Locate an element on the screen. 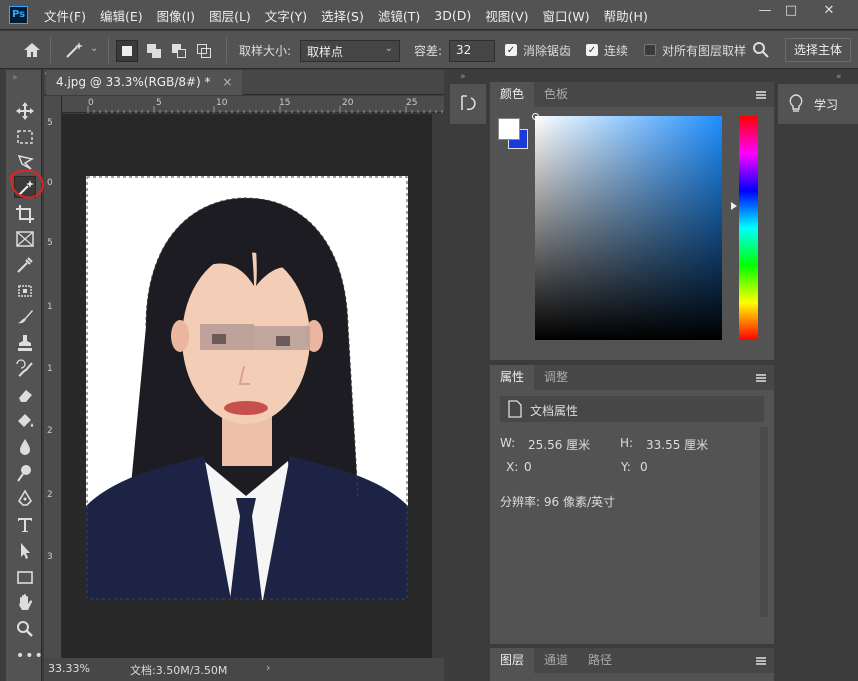  tab-paths: 路径 is located at coordinates (600, 660).